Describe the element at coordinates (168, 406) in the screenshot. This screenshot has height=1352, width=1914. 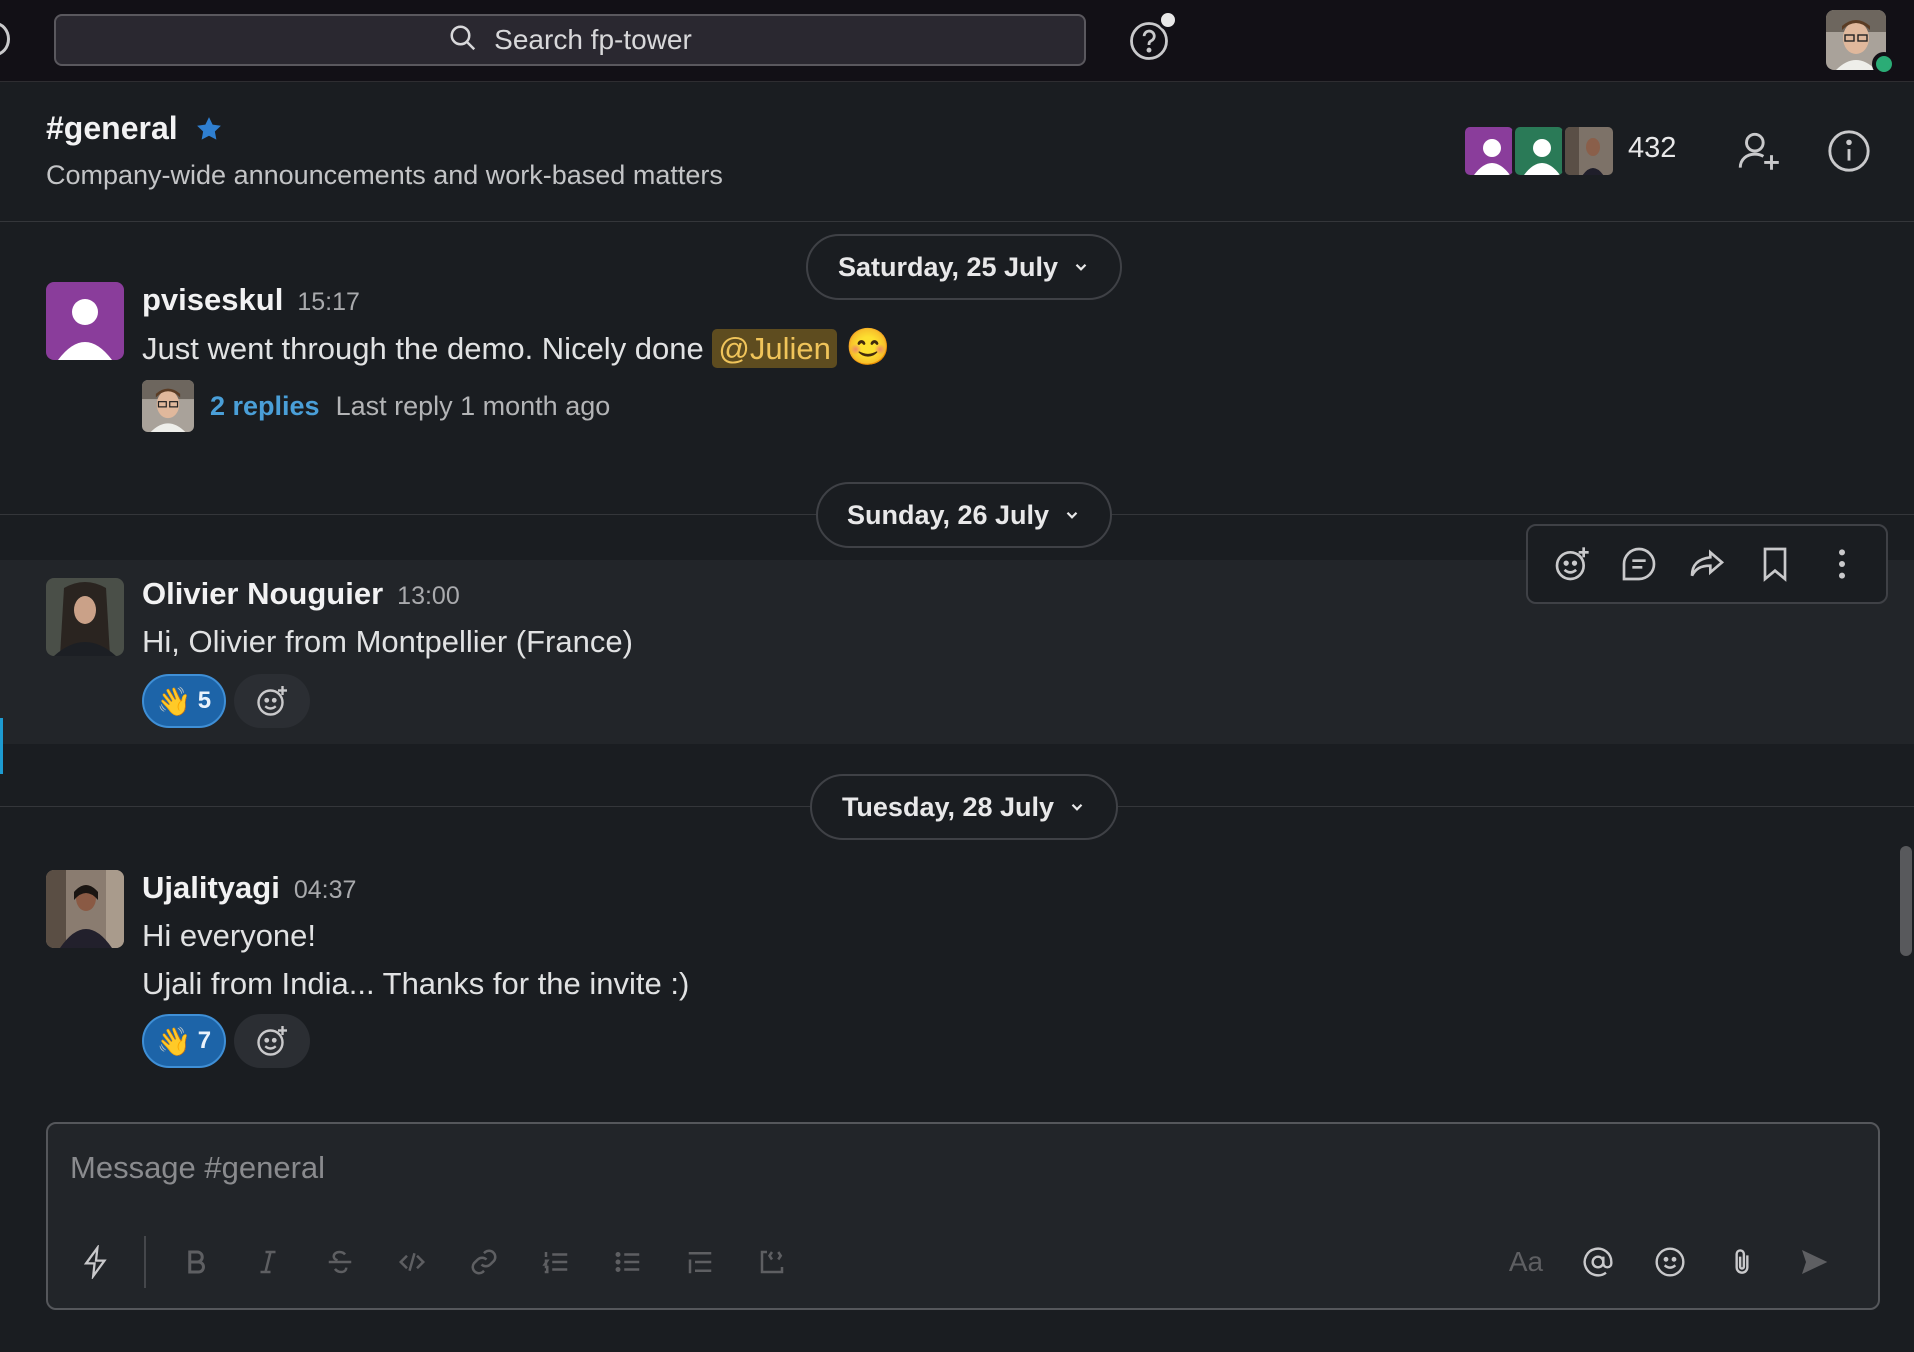
I see `reply-avatar` at that location.